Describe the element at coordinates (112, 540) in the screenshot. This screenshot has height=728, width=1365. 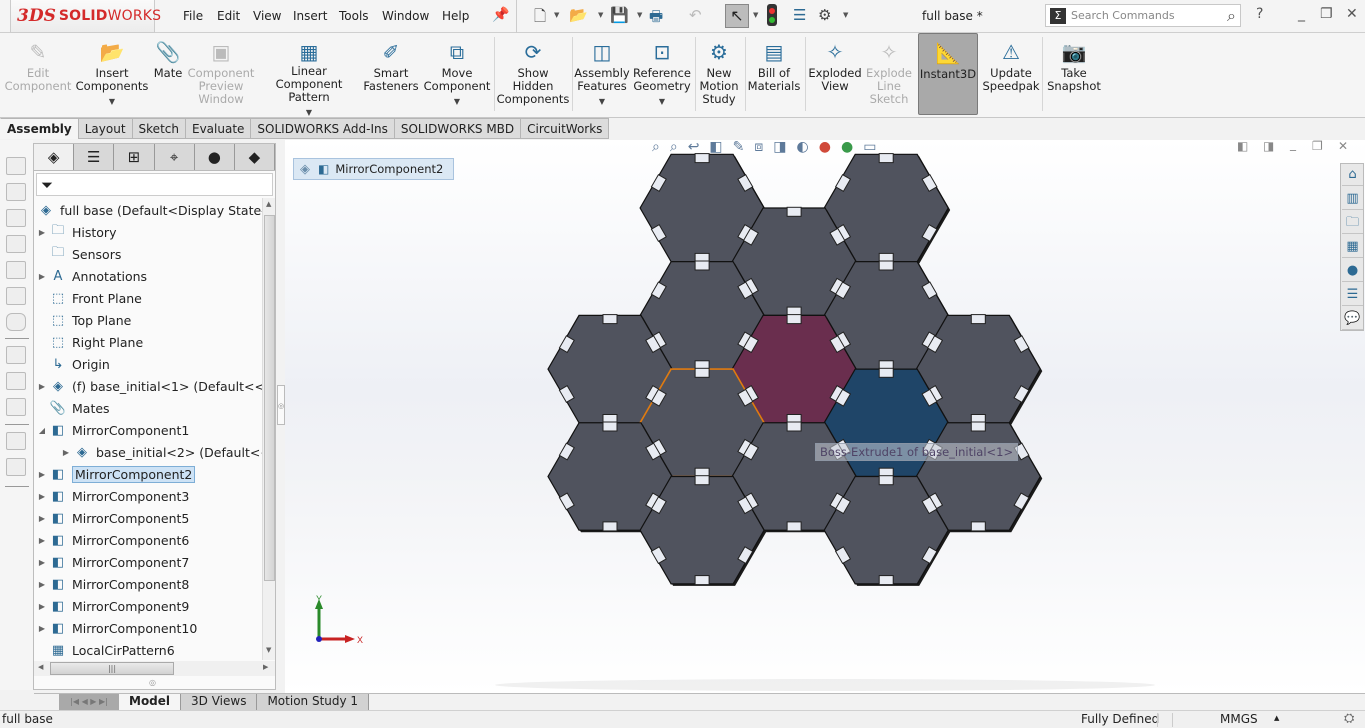
I see `tree-item: ▶ ◧ MirrorComponent6` at that location.